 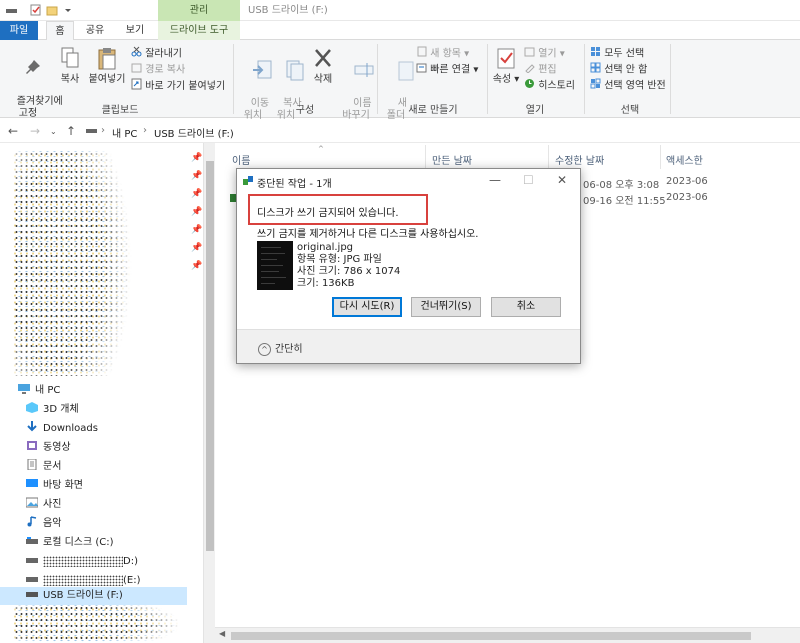 I want to click on tab-drive-tools: 드라이브 도구, so click(x=199, y=30).